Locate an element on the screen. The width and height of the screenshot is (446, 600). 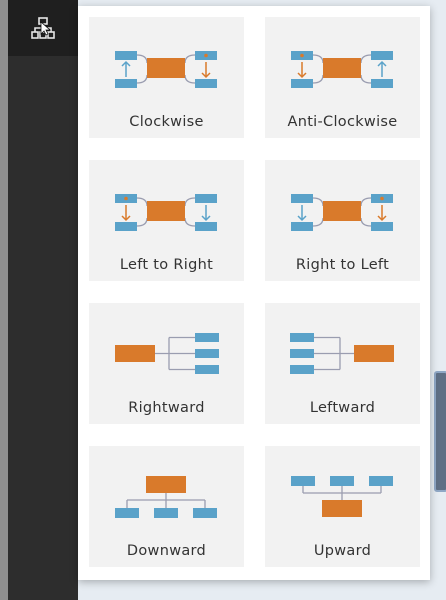
layout-option-label: Rightward is located at coordinates (166, 408).